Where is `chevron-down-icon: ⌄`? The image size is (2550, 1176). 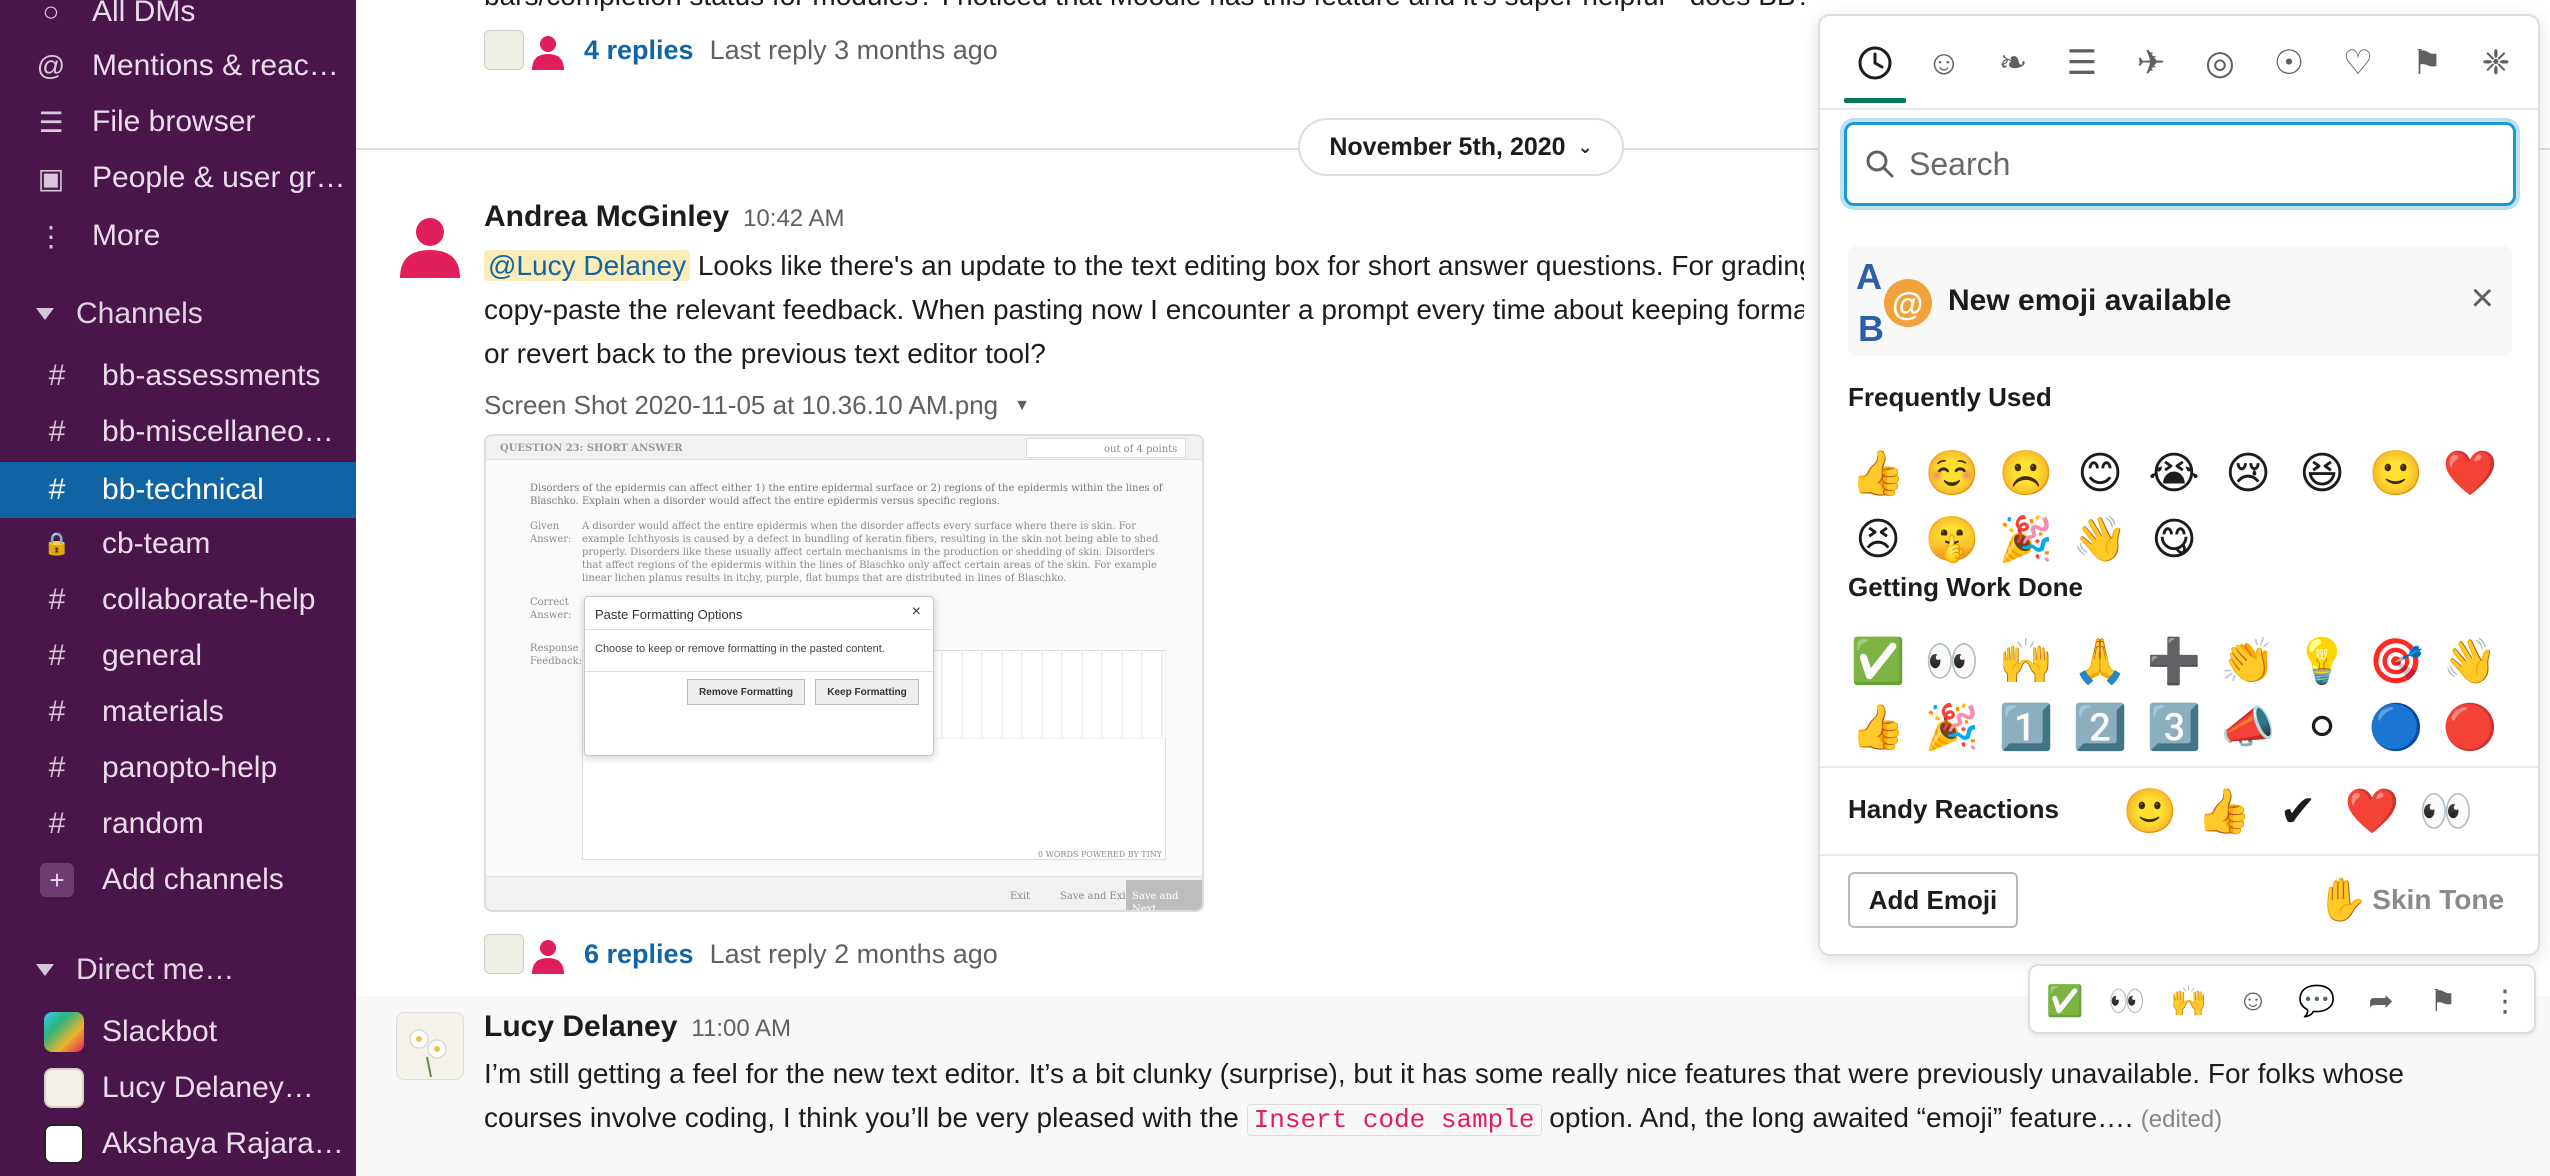 chevron-down-icon: ⌄ is located at coordinates (1585, 146).